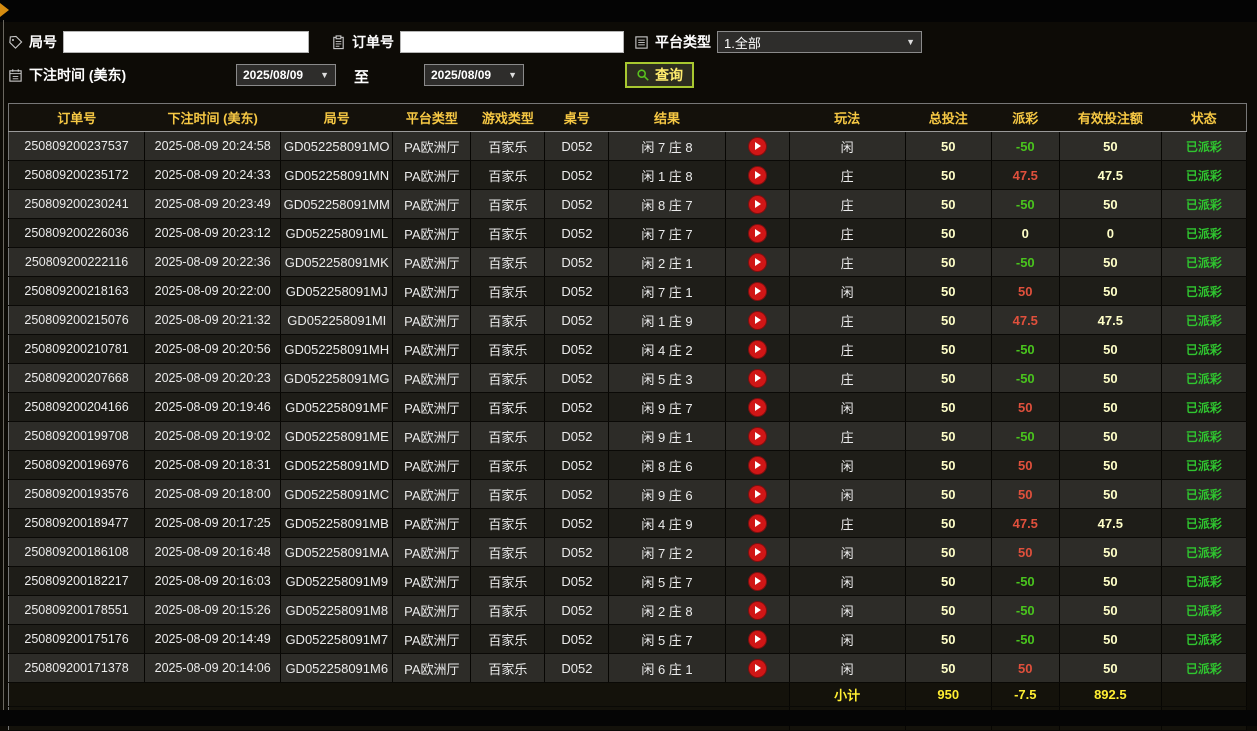  Describe the element at coordinates (213, 175) in the screenshot. I see `cell-time: 2025-08-09 20:24:33` at that location.